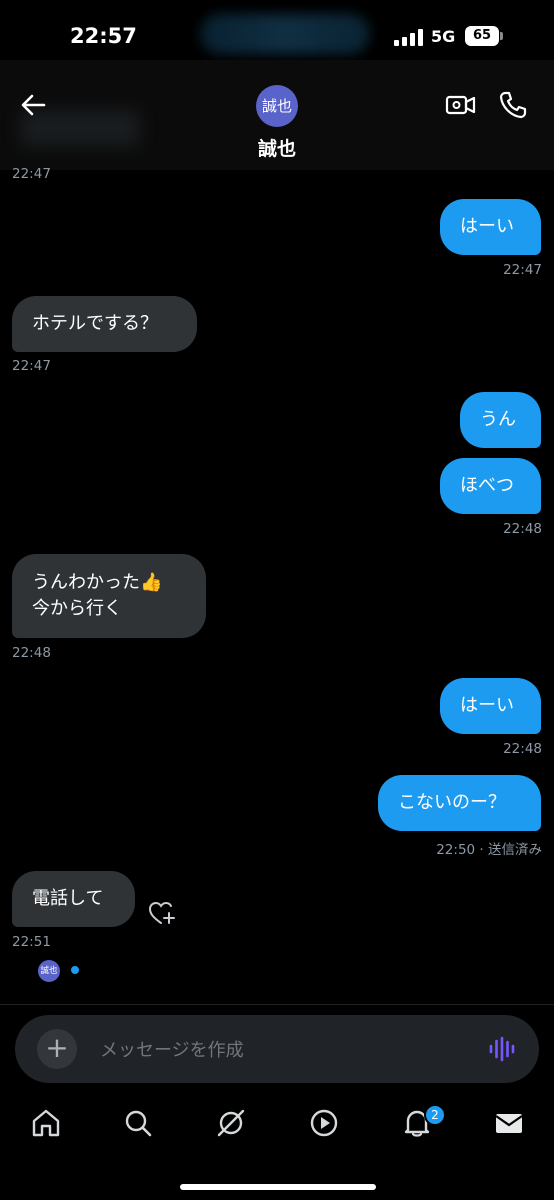 This screenshot has width=554, height=1200. Describe the element at coordinates (409, 37) in the screenshot. I see `signal-strength-icon` at that location.